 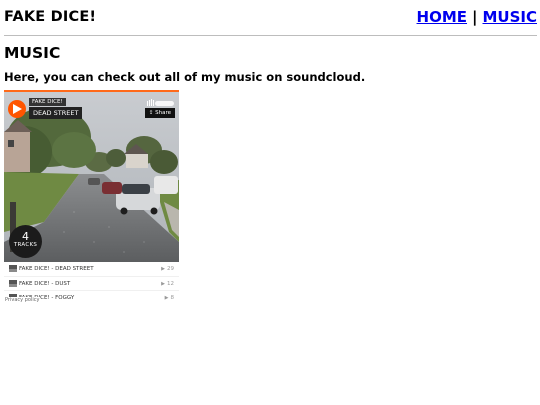 I want to click on share-button: ⇪ Share, so click(x=159, y=113).